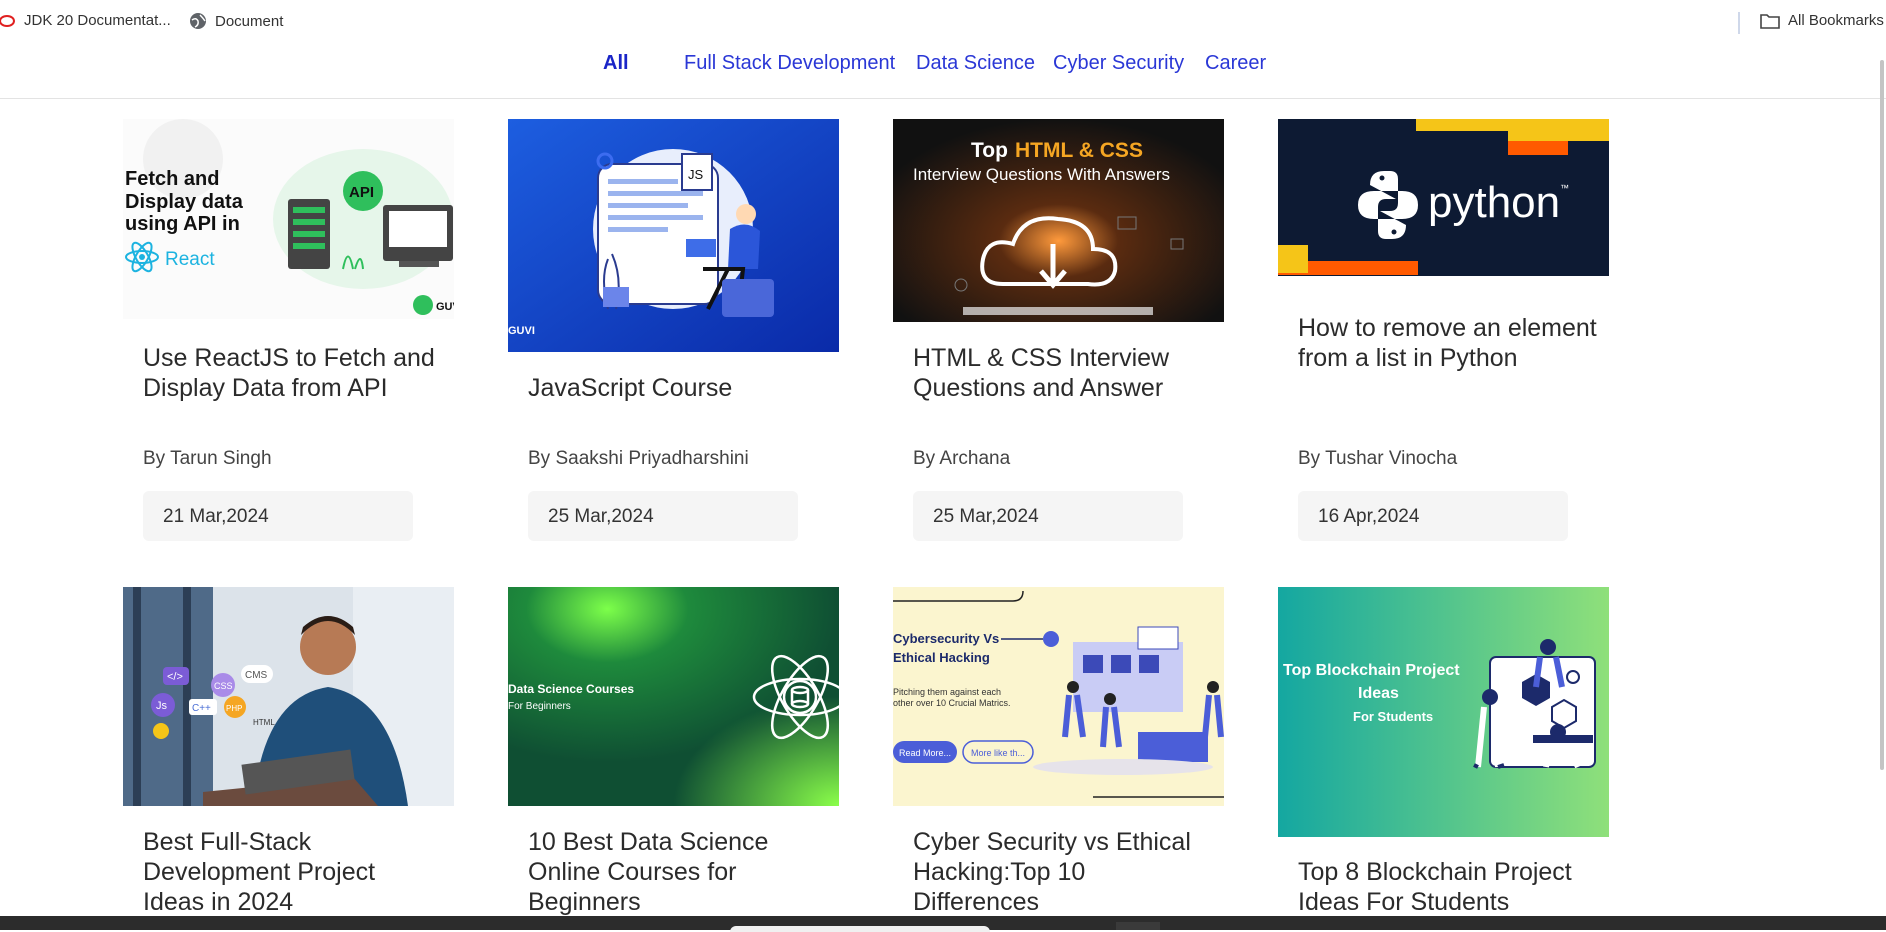  I want to click on thumb-text: For Students, so click(1393, 716).